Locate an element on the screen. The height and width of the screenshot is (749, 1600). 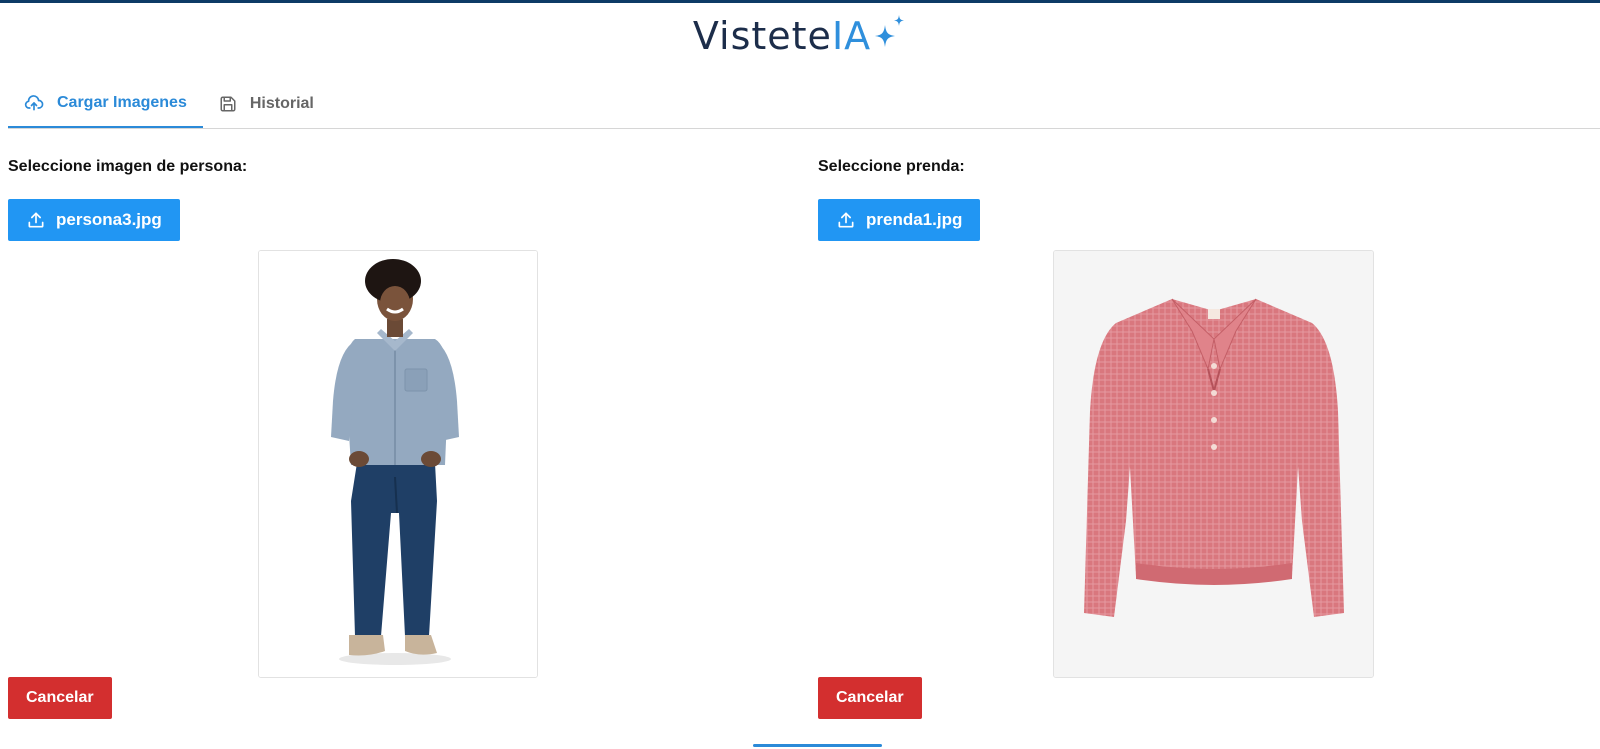
garment-image-preview is located at coordinates (1213, 464).